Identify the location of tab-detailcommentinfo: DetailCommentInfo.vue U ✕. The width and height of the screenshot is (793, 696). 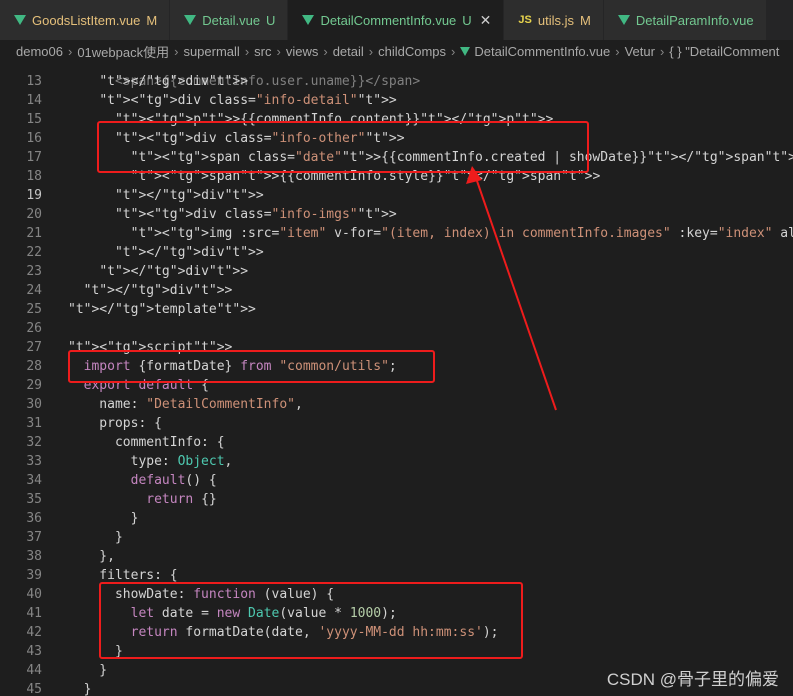
(396, 20).